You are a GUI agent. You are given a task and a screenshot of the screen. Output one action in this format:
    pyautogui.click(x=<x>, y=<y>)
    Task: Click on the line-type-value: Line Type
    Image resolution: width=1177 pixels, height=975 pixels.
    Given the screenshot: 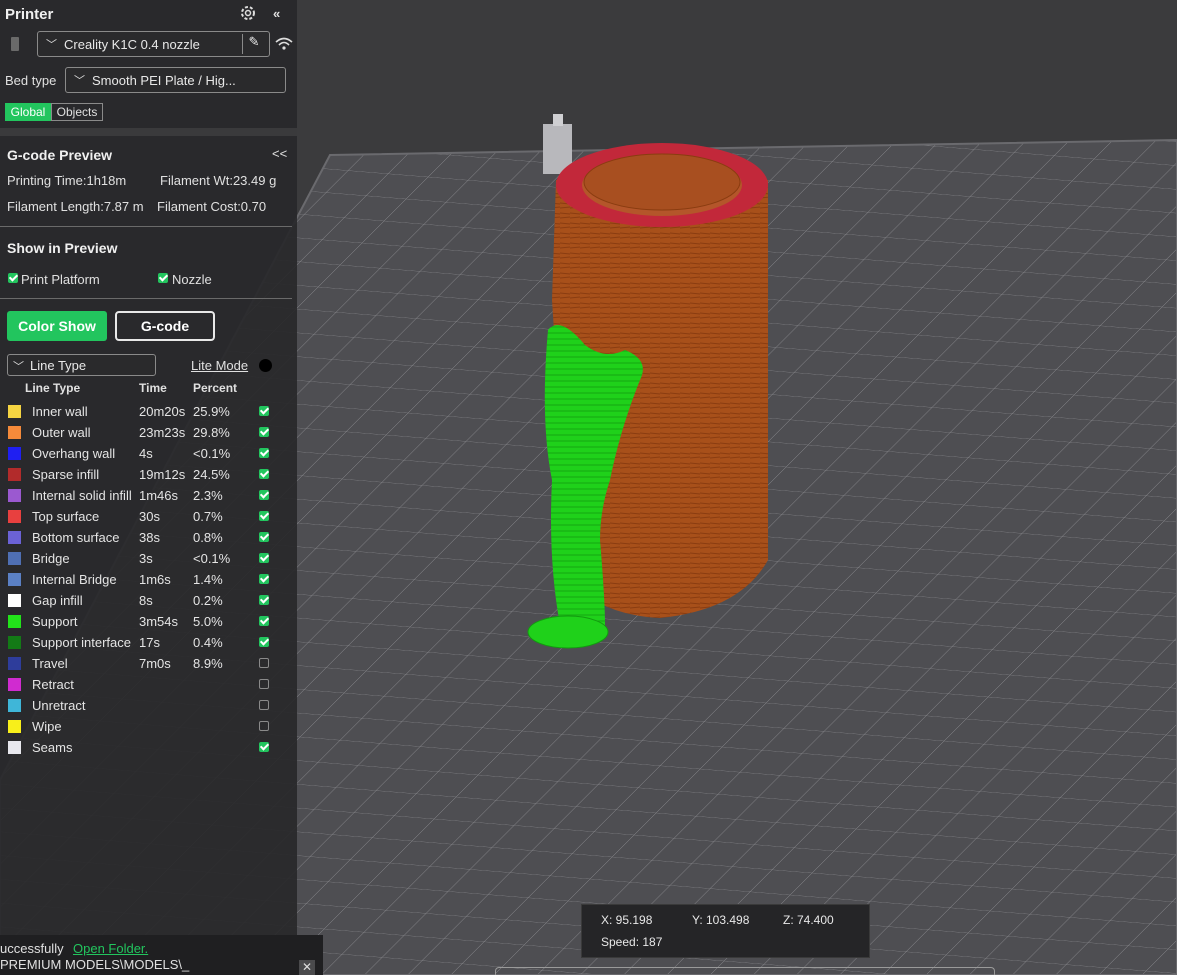 What is the action you would take?
    pyautogui.click(x=58, y=365)
    